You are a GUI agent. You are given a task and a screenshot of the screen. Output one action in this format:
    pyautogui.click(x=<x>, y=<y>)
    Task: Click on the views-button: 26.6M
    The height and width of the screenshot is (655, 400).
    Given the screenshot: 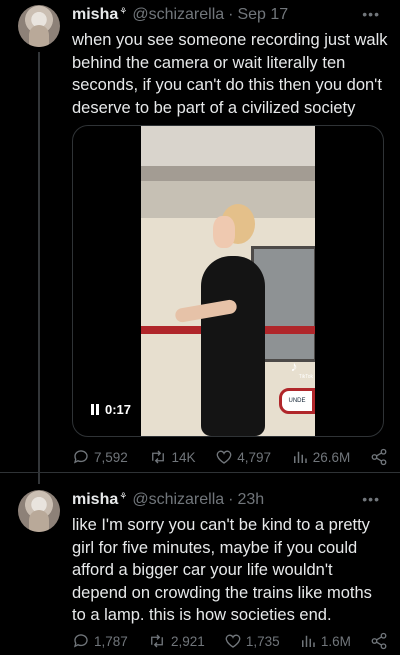 What is the action you would take?
    pyautogui.click(x=321, y=457)
    